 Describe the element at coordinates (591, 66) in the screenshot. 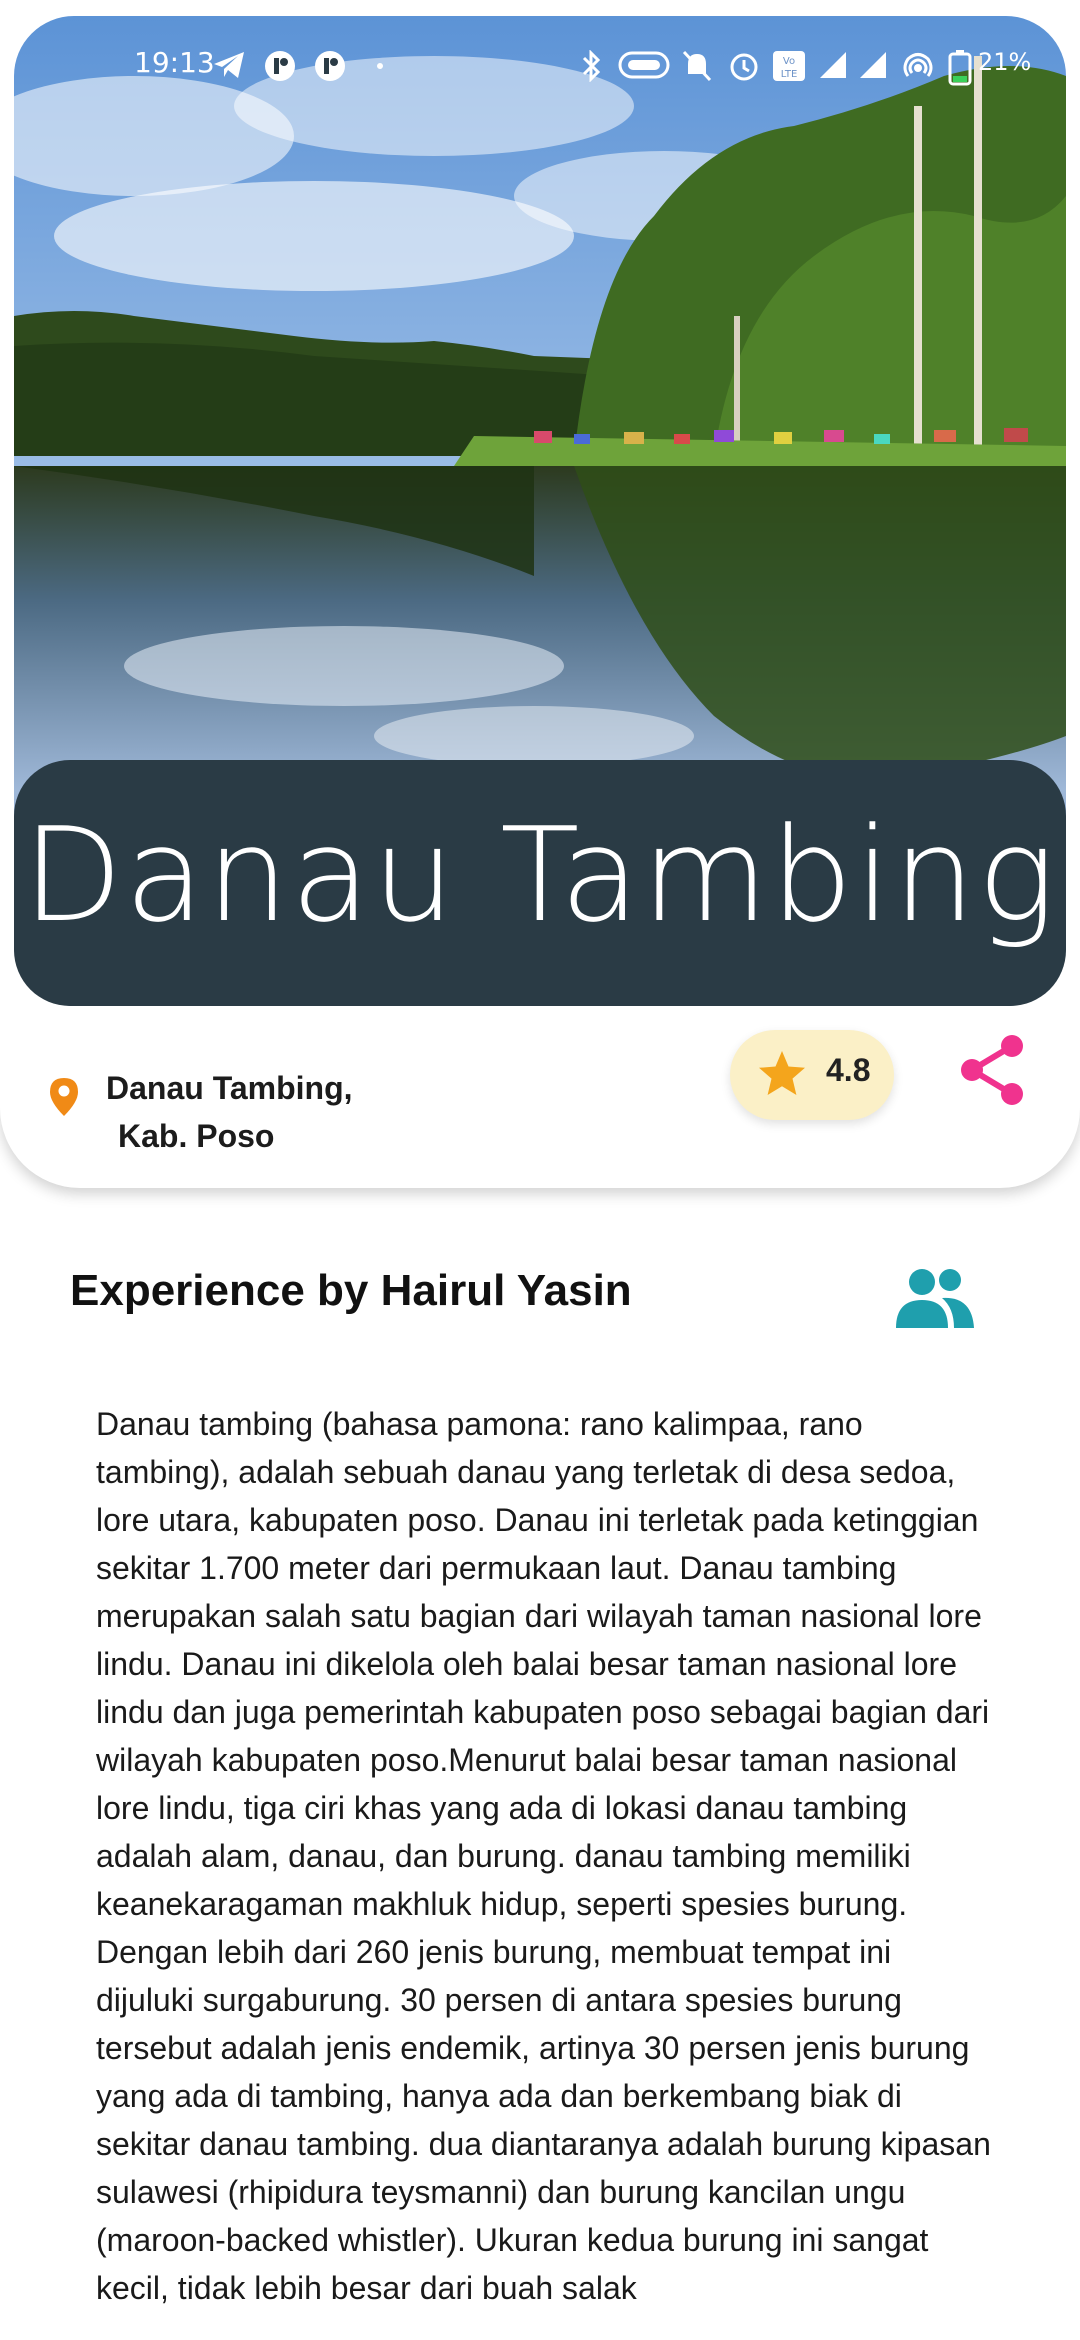

I see `bluetooth-icon` at that location.